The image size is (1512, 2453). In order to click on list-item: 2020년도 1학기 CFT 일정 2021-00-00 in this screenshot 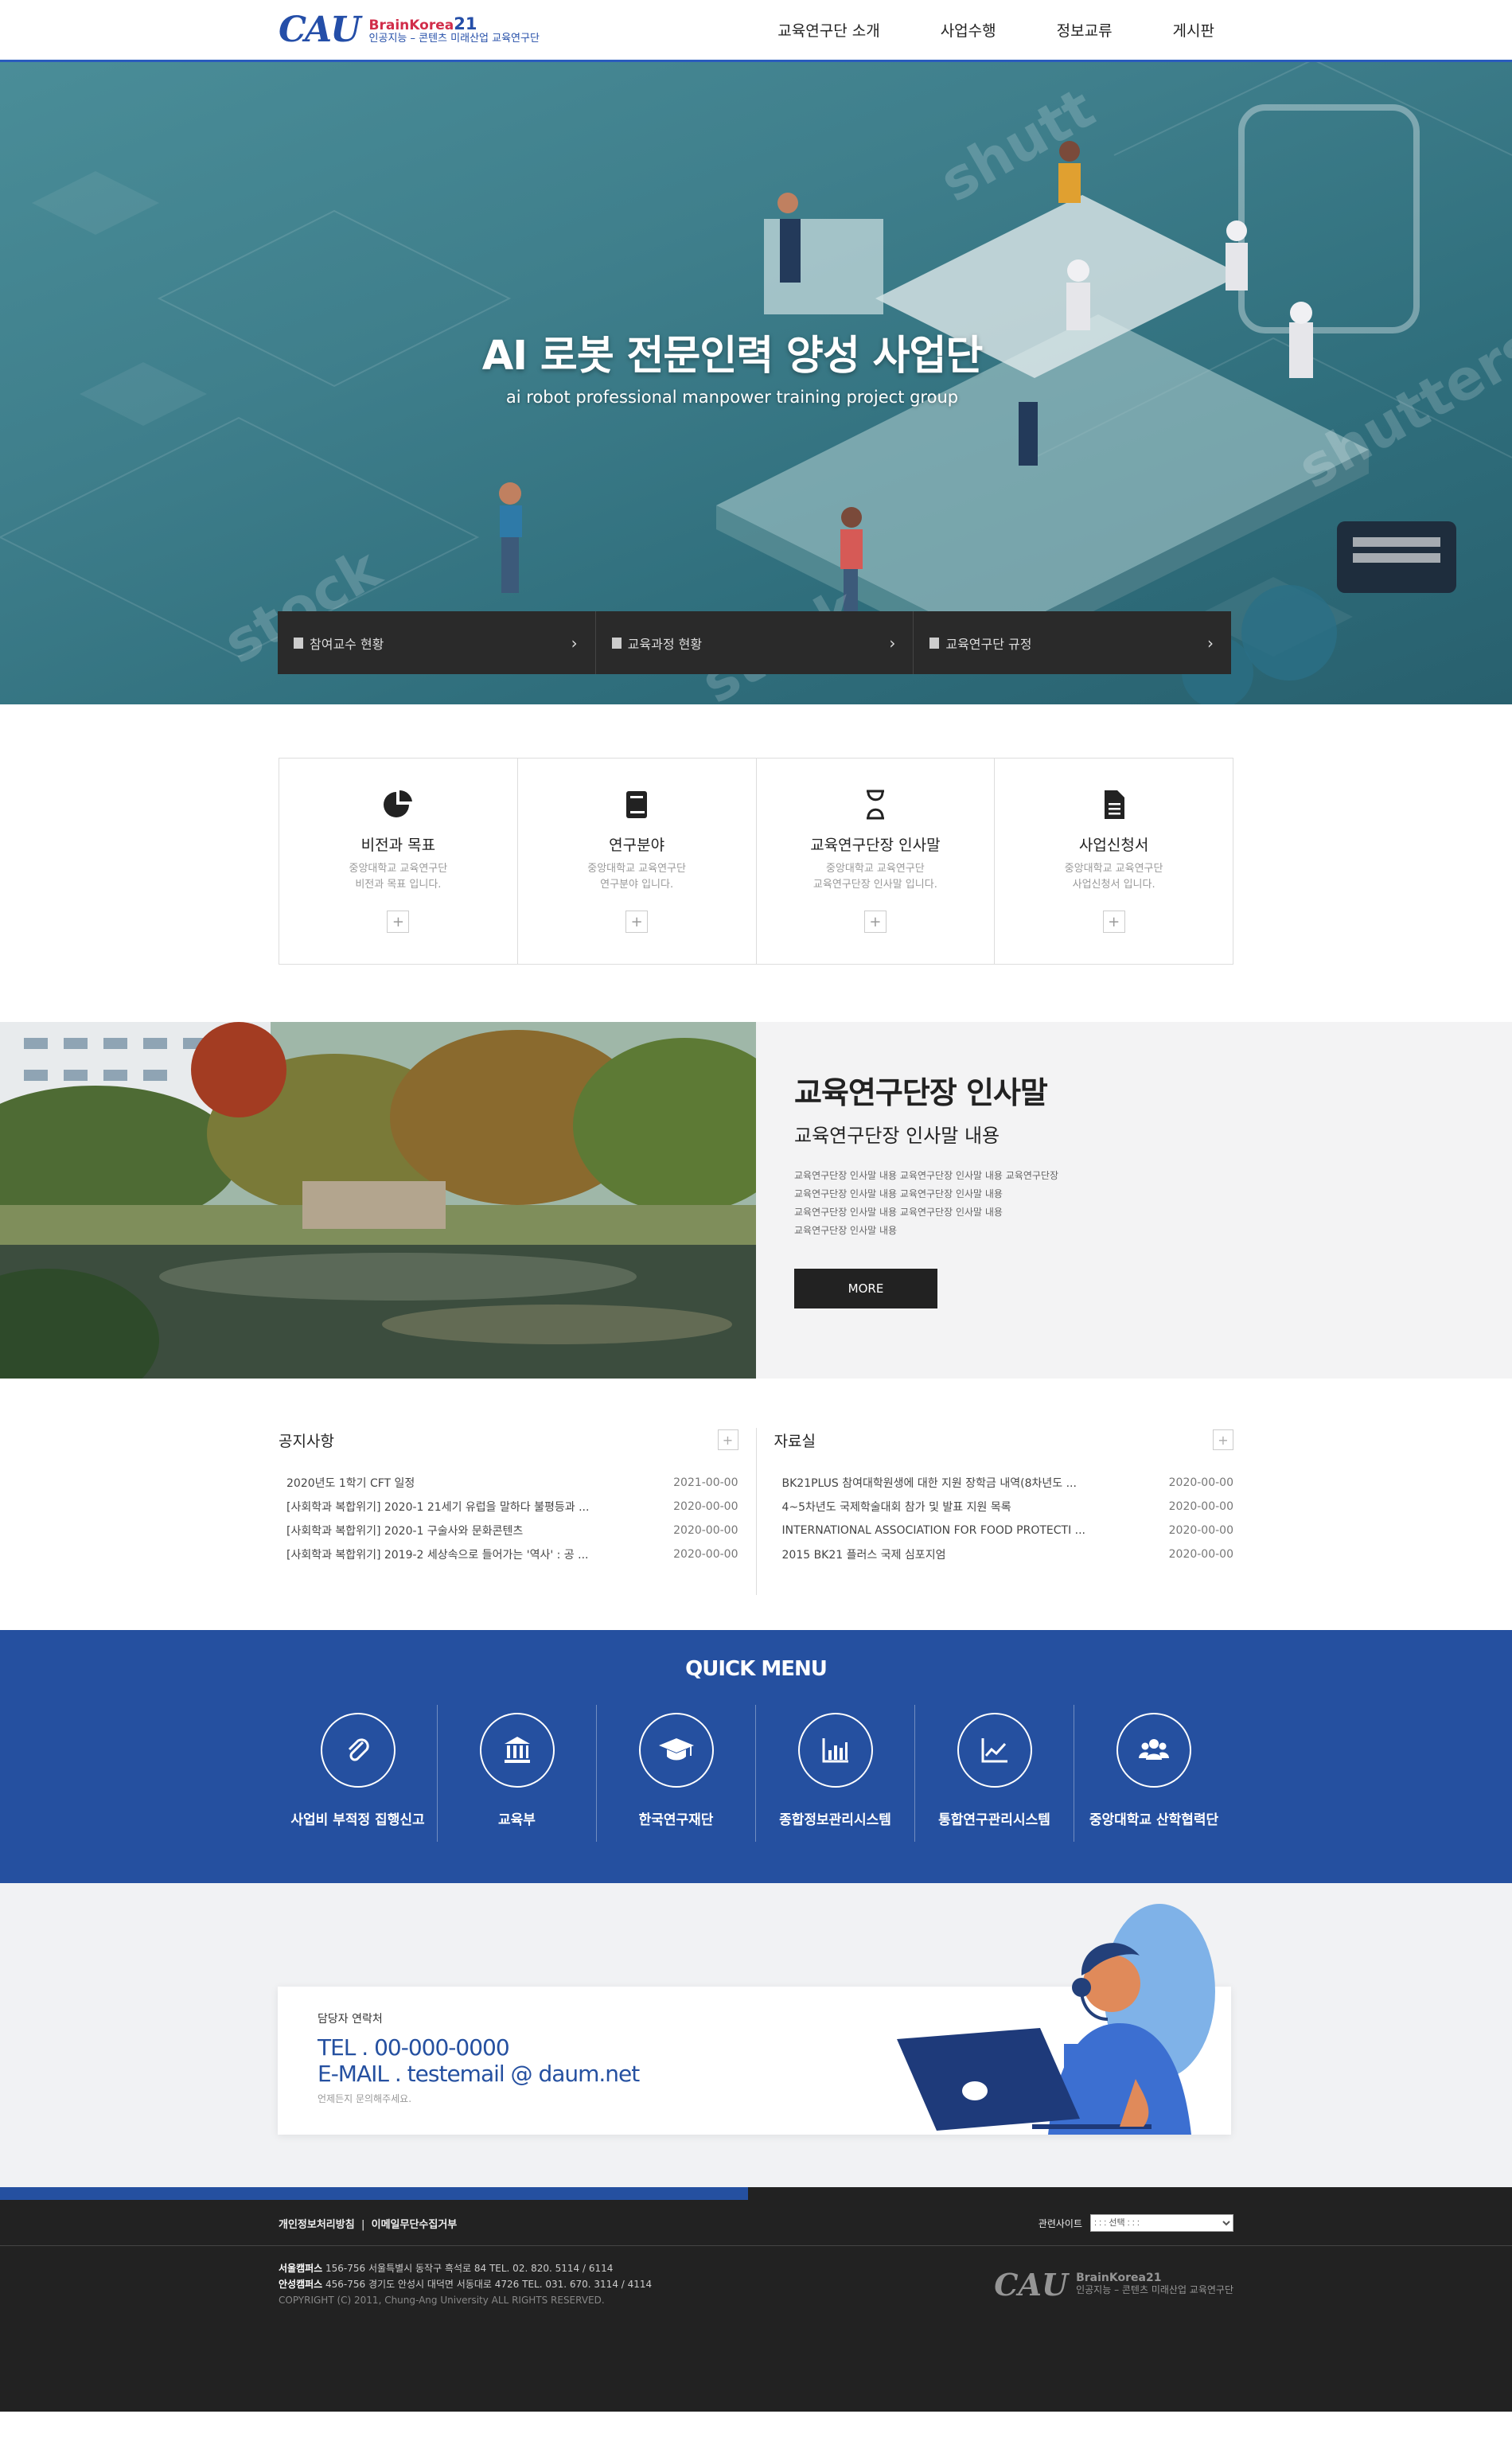, I will do `click(508, 1483)`.